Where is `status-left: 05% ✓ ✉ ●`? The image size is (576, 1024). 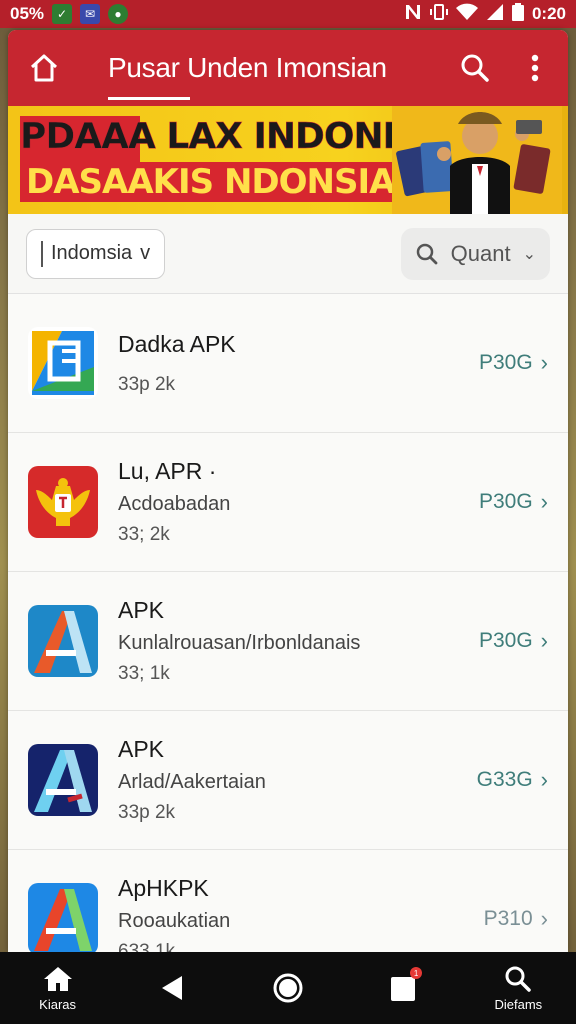
status-left: 05% ✓ ✉ ● is located at coordinates (69, 14).